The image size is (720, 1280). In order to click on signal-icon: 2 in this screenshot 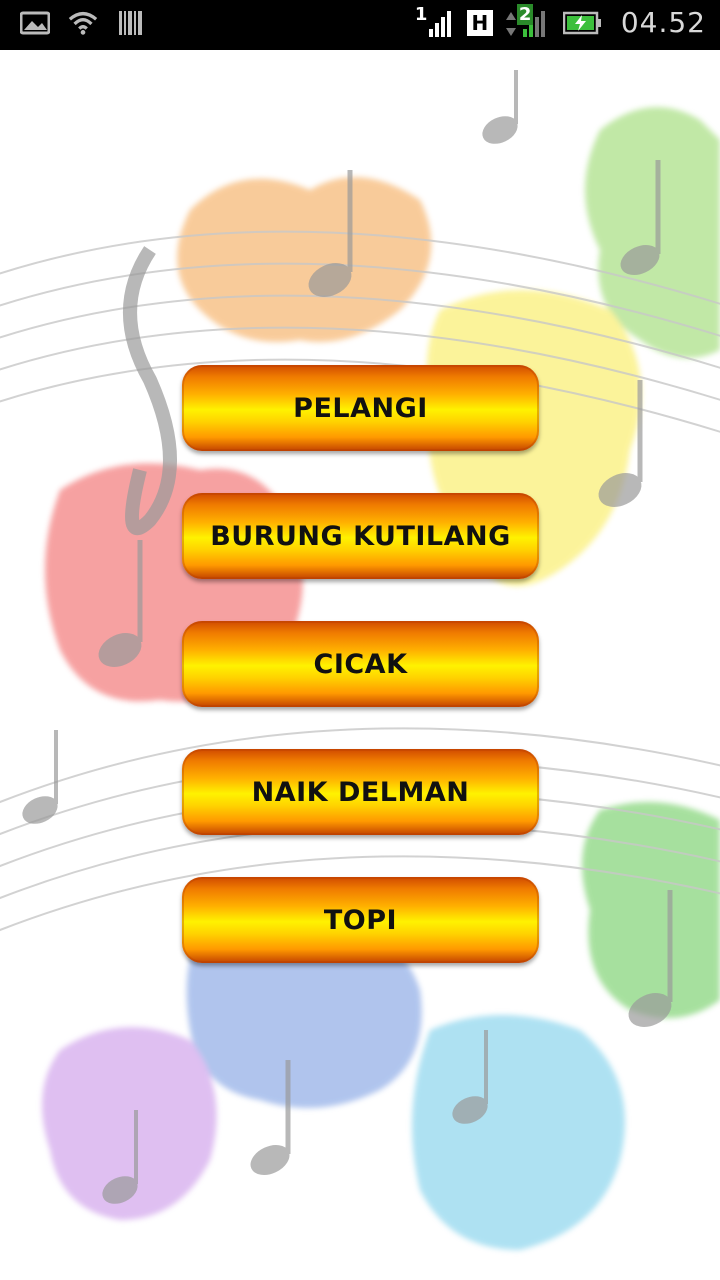, I will do `click(528, 20)`.